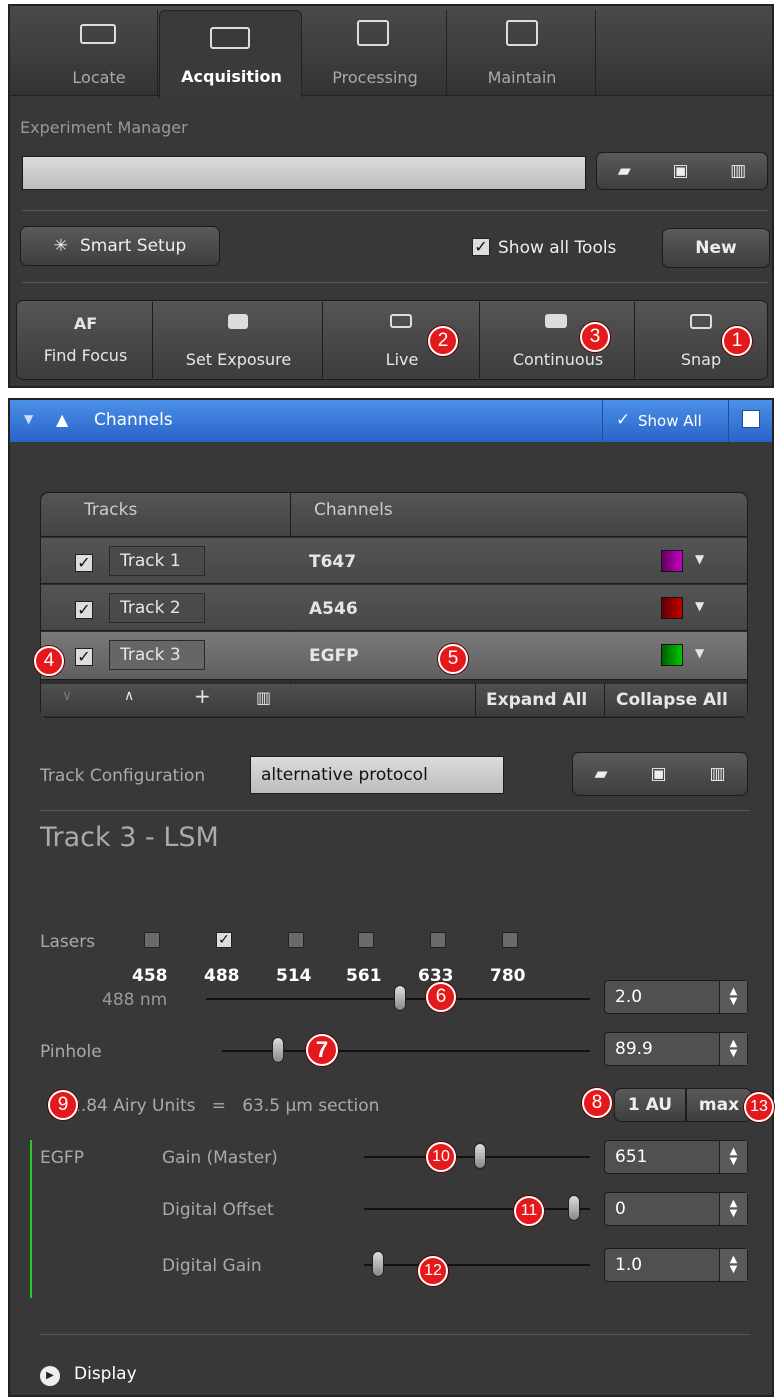 Image resolution: width=780 pixels, height=1397 pixels. Describe the element at coordinates (50, 1376) in the screenshot. I see `expand-display-icon: ▶` at that location.